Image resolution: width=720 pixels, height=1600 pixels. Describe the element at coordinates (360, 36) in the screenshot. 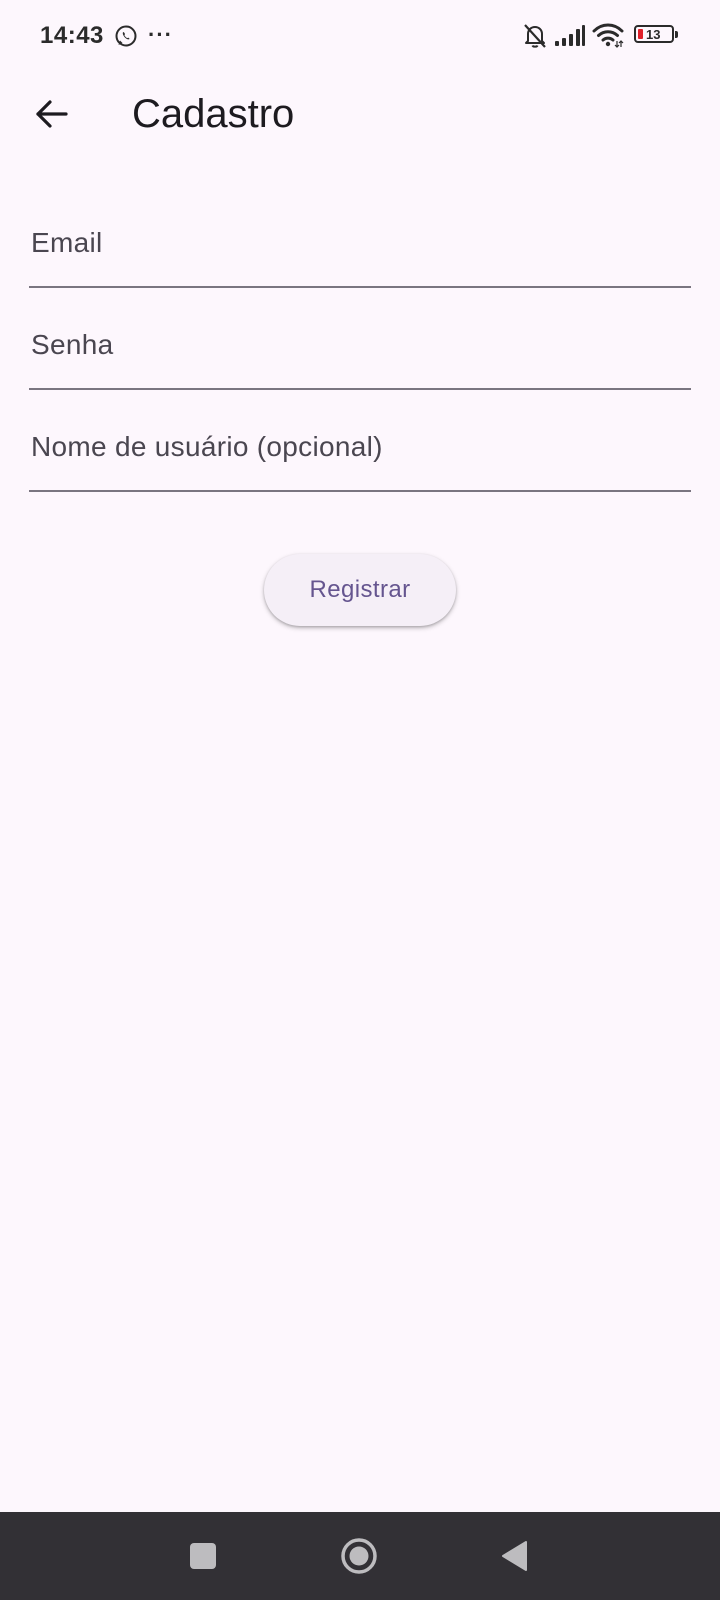

I see `status-bar: 14:43 ··· 13` at that location.